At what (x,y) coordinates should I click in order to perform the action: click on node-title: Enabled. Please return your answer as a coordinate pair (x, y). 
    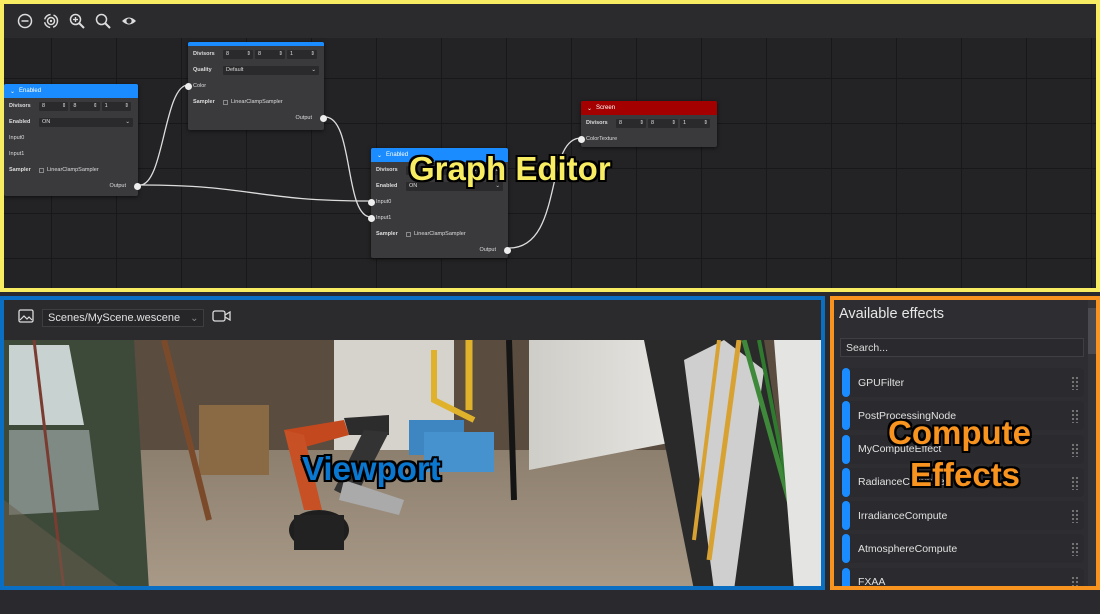
    Looking at the image, I should click on (30, 91).